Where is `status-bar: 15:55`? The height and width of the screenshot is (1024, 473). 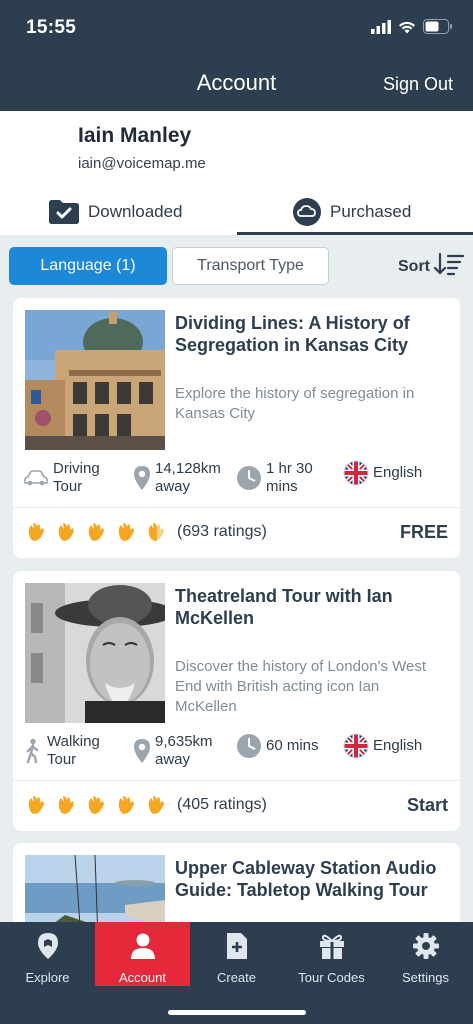 status-bar: 15:55 is located at coordinates (236, 28).